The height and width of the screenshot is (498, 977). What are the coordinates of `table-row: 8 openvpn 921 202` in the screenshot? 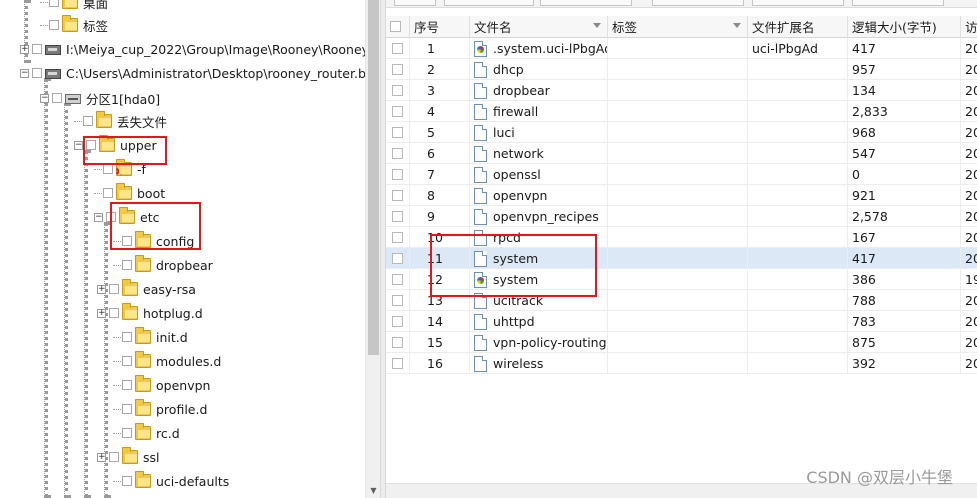 It's located at (681, 195).